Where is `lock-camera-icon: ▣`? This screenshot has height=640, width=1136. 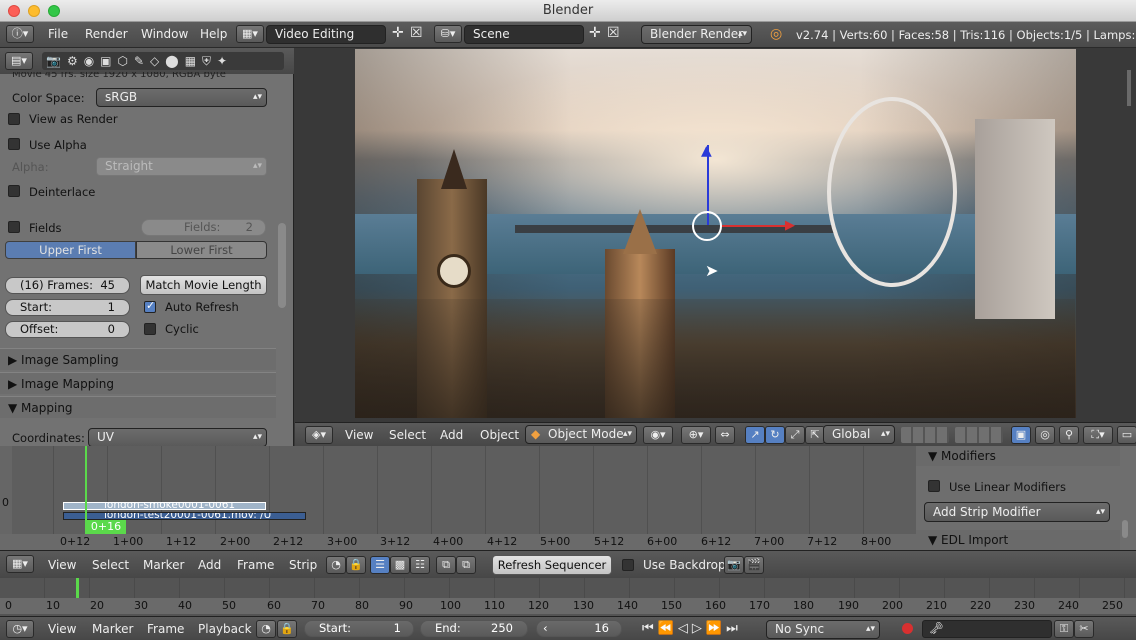 lock-camera-icon: ▣ is located at coordinates (1021, 435).